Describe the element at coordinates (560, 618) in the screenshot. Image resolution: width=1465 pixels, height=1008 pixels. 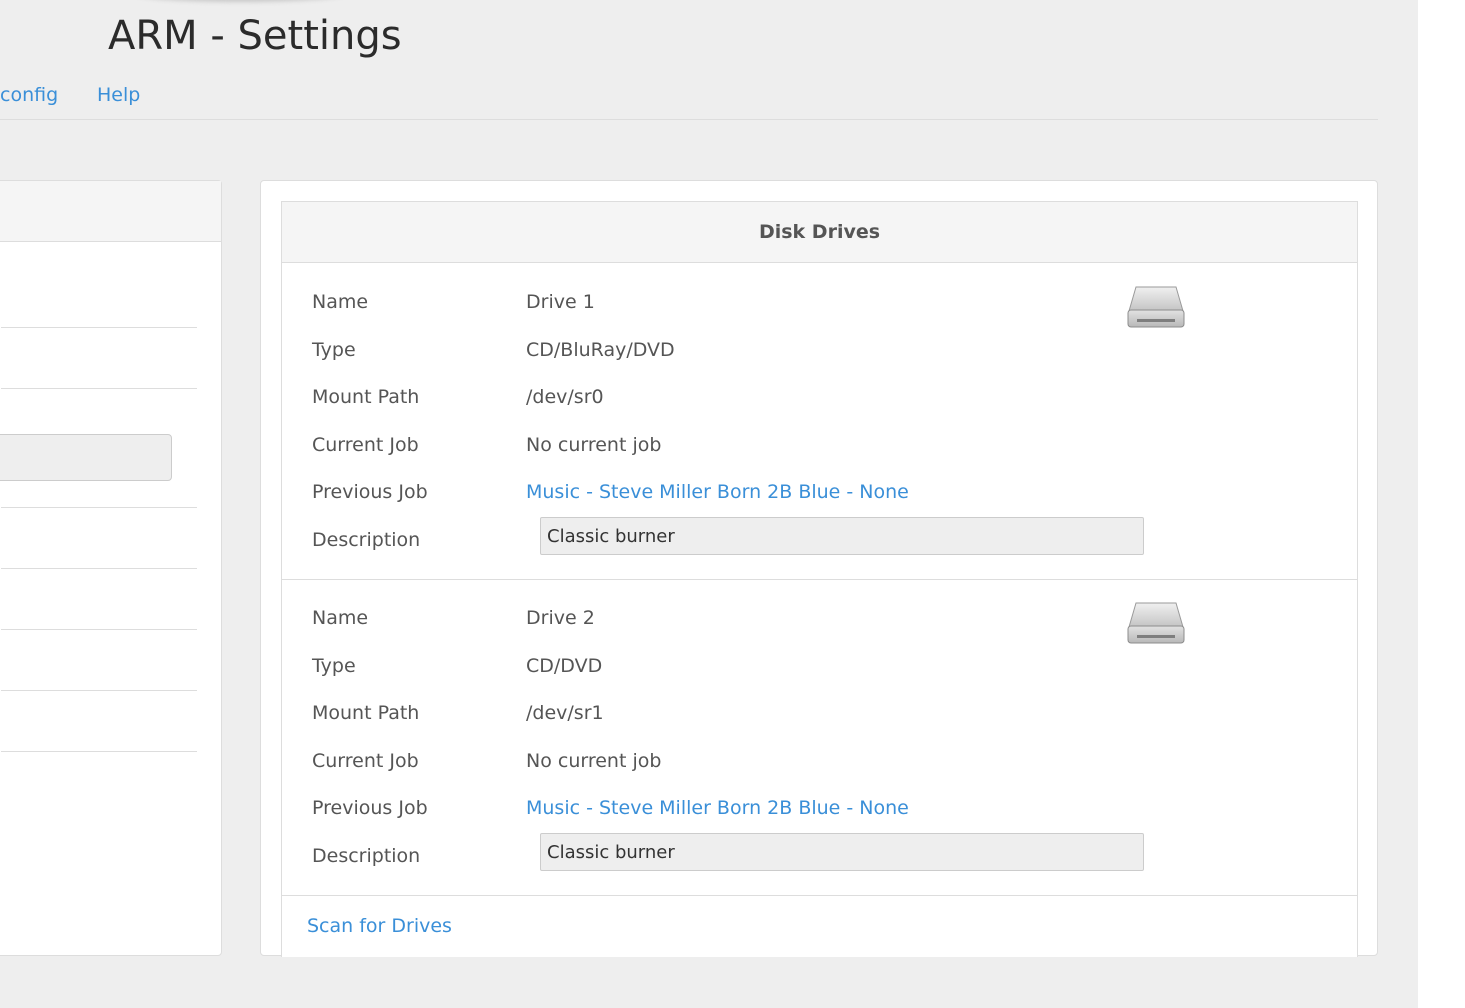
I see `drive-name-value: Drive 2` at that location.